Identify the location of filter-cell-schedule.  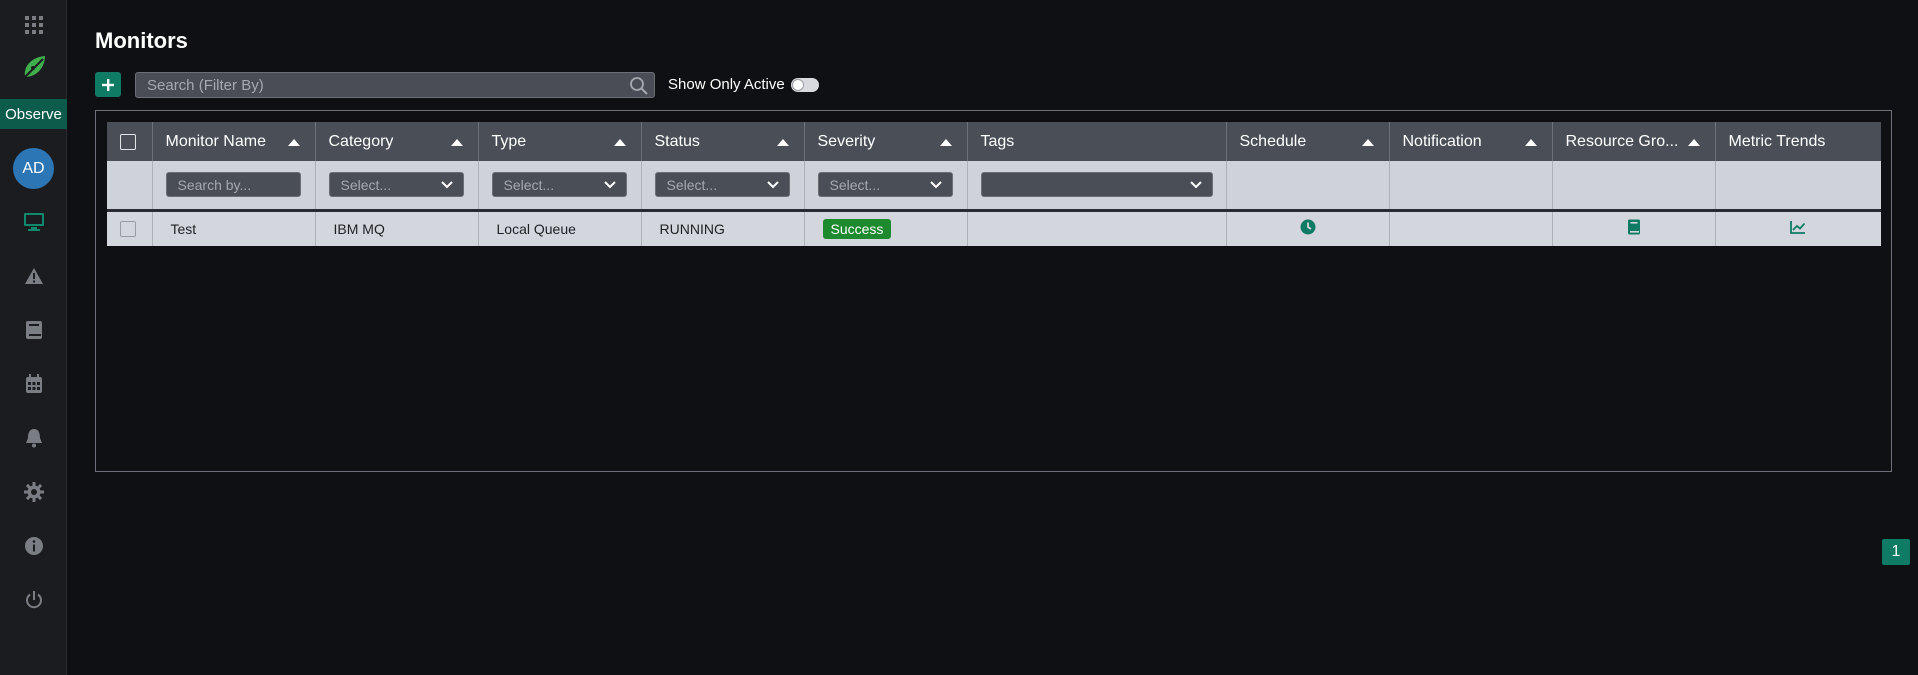
(1308, 185).